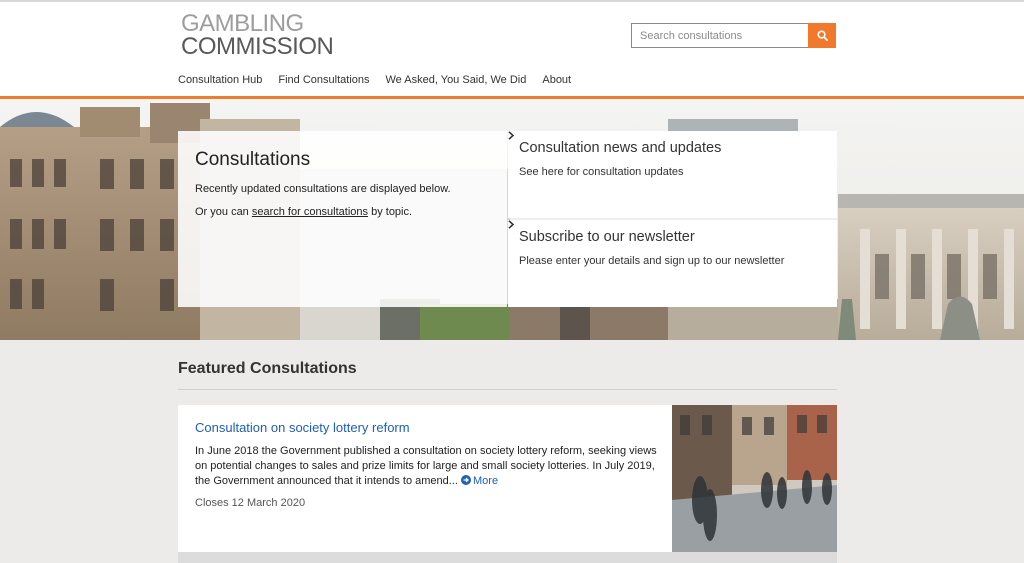 This screenshot has width=1024, height=563. I want to click on nav-we-asked-you-said: We Asked, You Said, We Did, so click(456, 80).